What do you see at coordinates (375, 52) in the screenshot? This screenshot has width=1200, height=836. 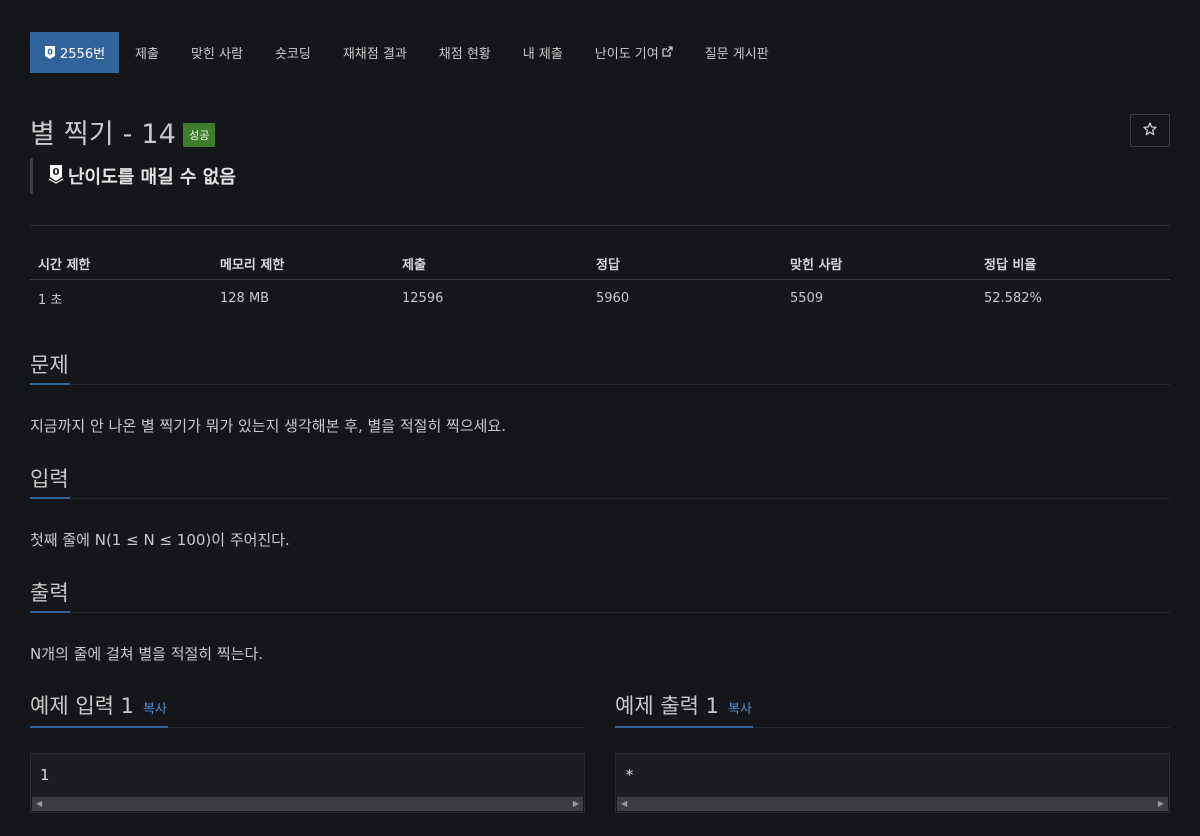 I see `tab-rejudge-results: 재채점 결과` at bounding box center [375, 52].